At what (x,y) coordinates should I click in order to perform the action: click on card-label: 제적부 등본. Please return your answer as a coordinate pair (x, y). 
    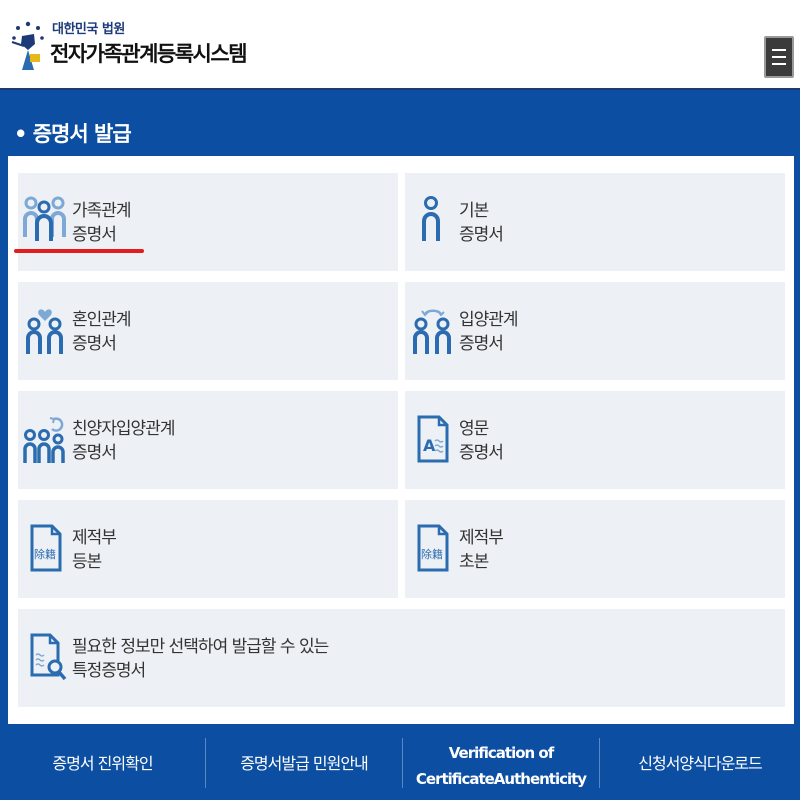
    Looking at the image, I should click on (94, 550).